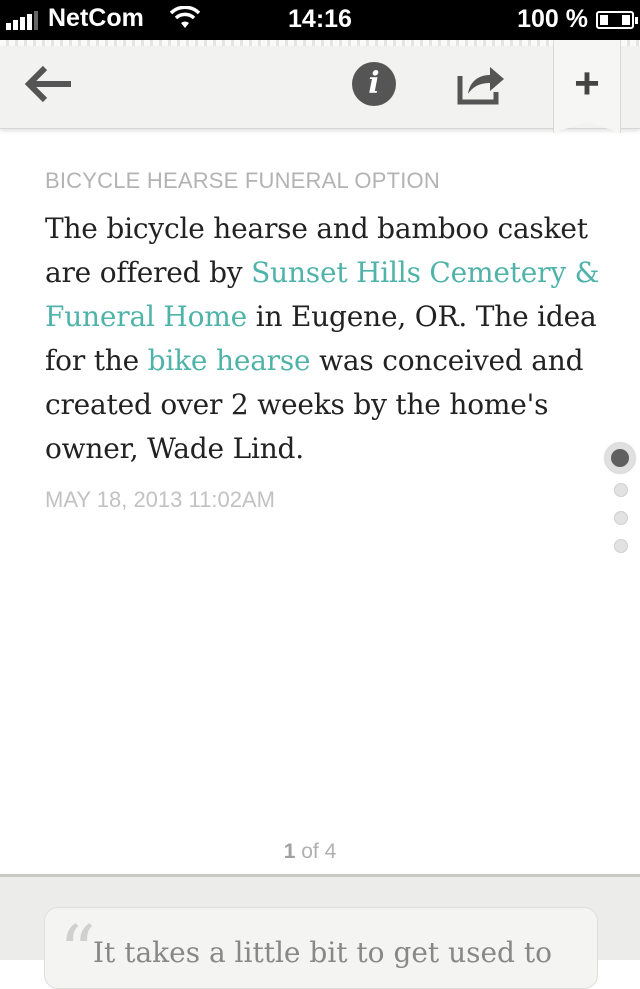  I want to click on page-current: 1, so click(289, 851).